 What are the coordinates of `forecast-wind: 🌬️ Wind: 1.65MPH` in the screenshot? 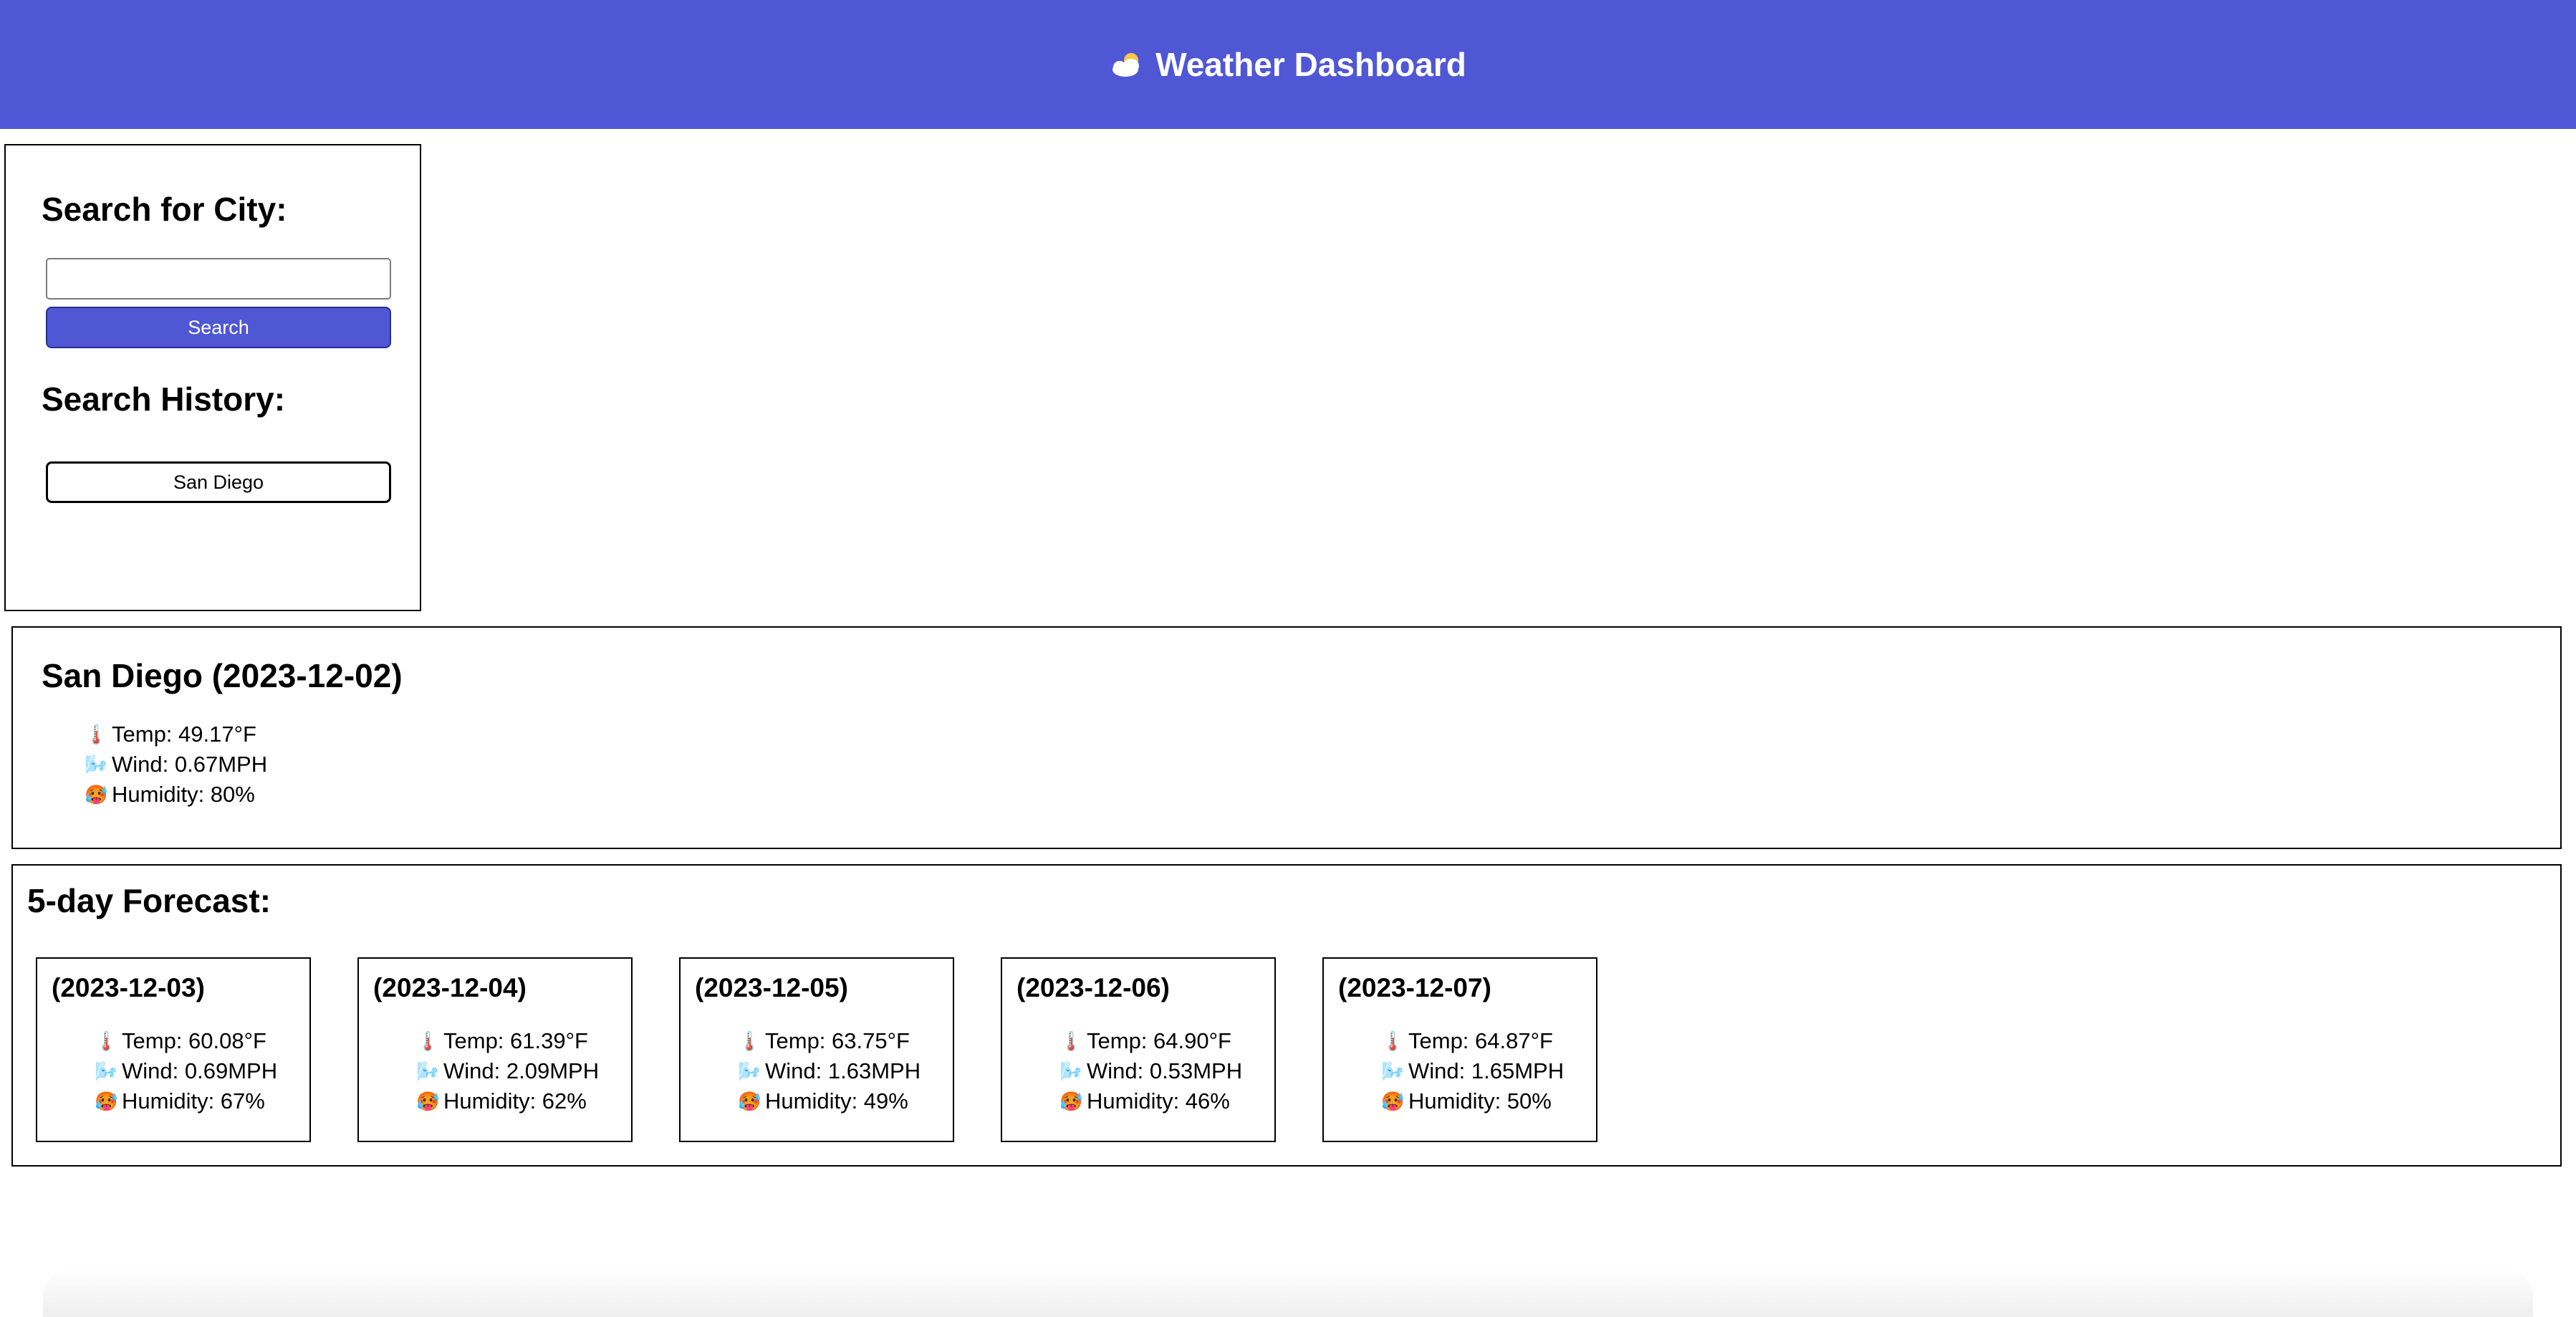 It's located at (1472, 1071).